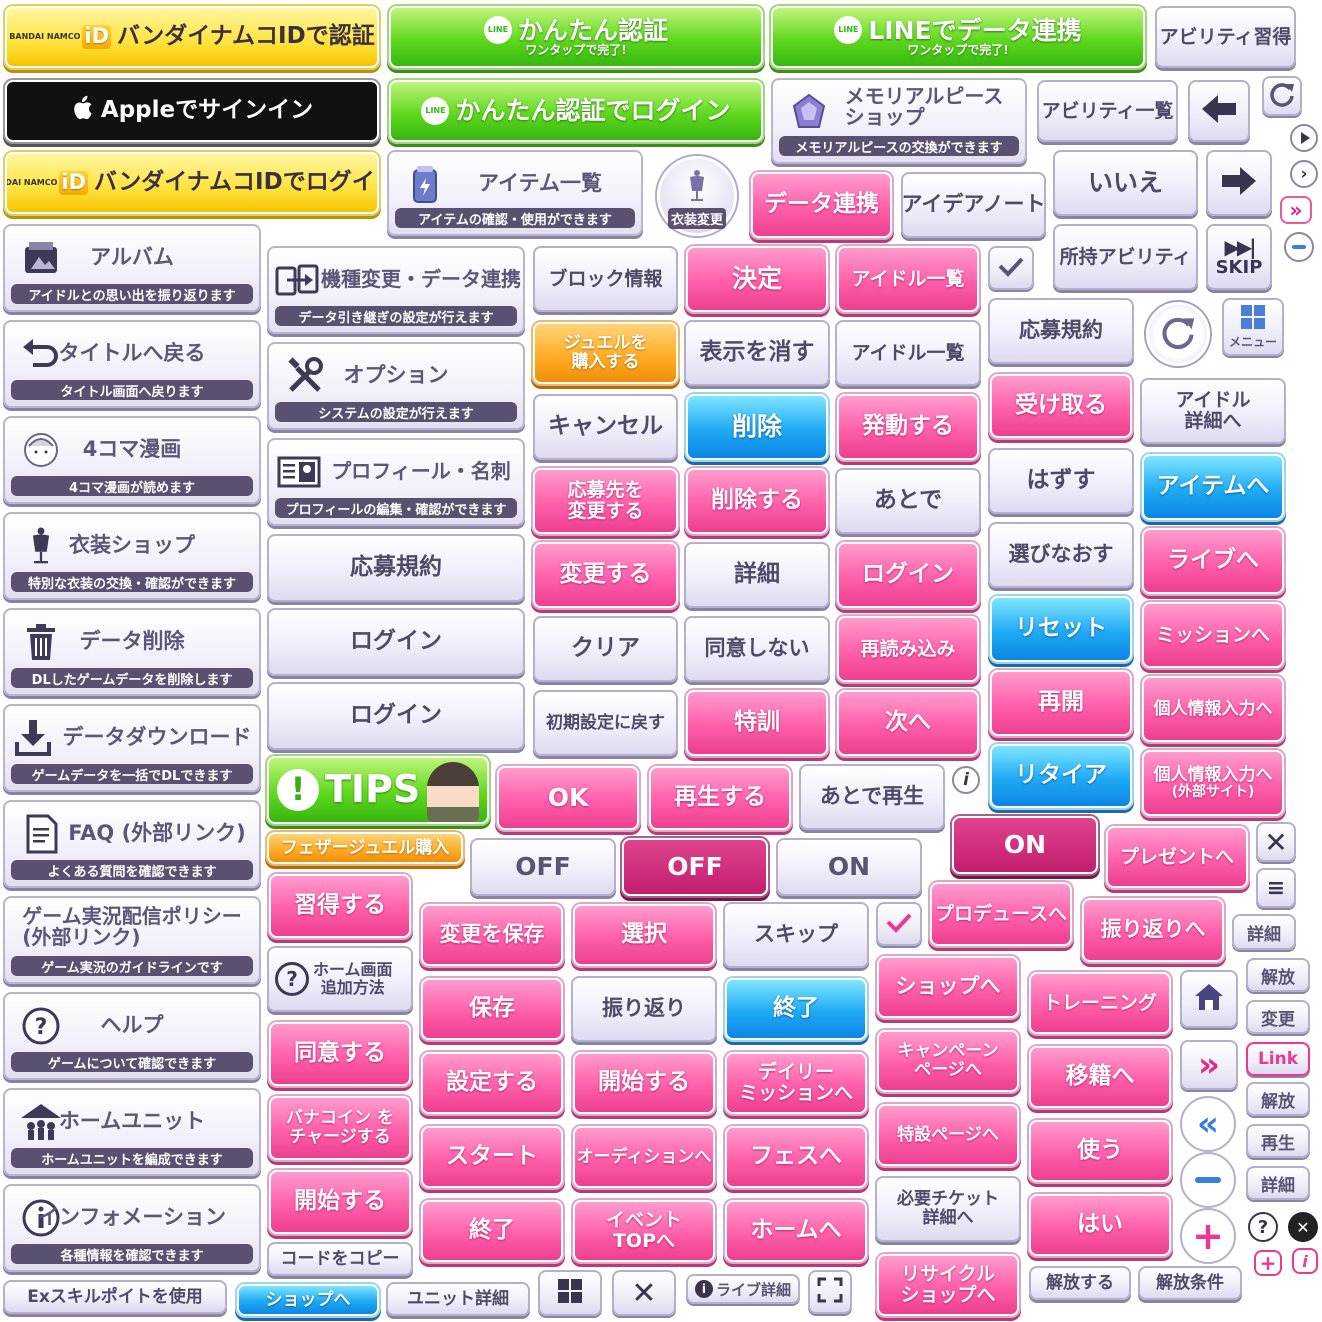  I want to click on apple-sign-in-button: Appleでサインイン, so click(192, 111).